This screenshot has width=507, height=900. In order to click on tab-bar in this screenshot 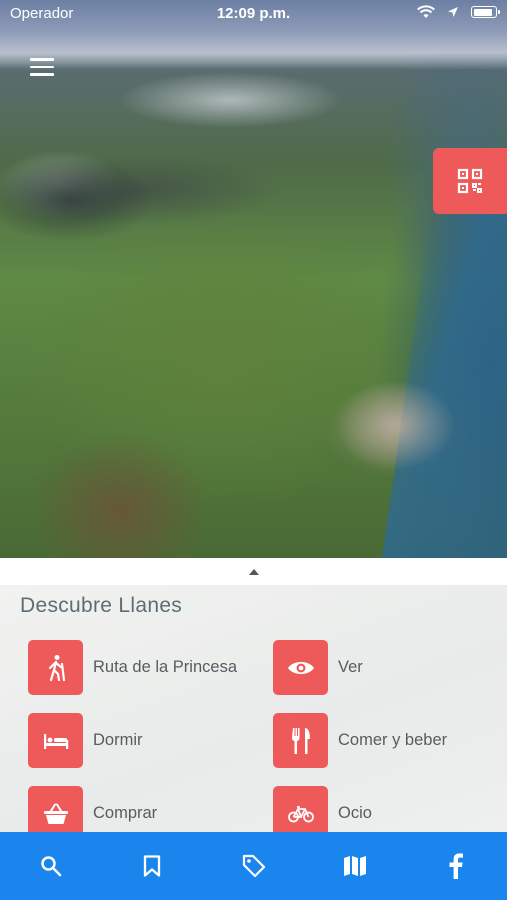, I will do `click(253, 866)`.